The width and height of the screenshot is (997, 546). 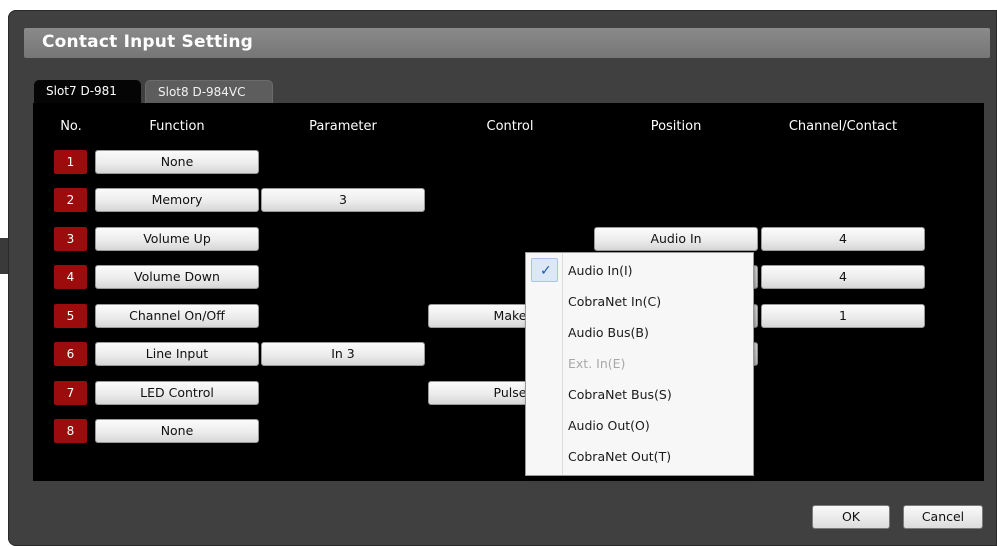 I want to click on menu-item-label: Audio Bus(B), so click(x=608, y=332).